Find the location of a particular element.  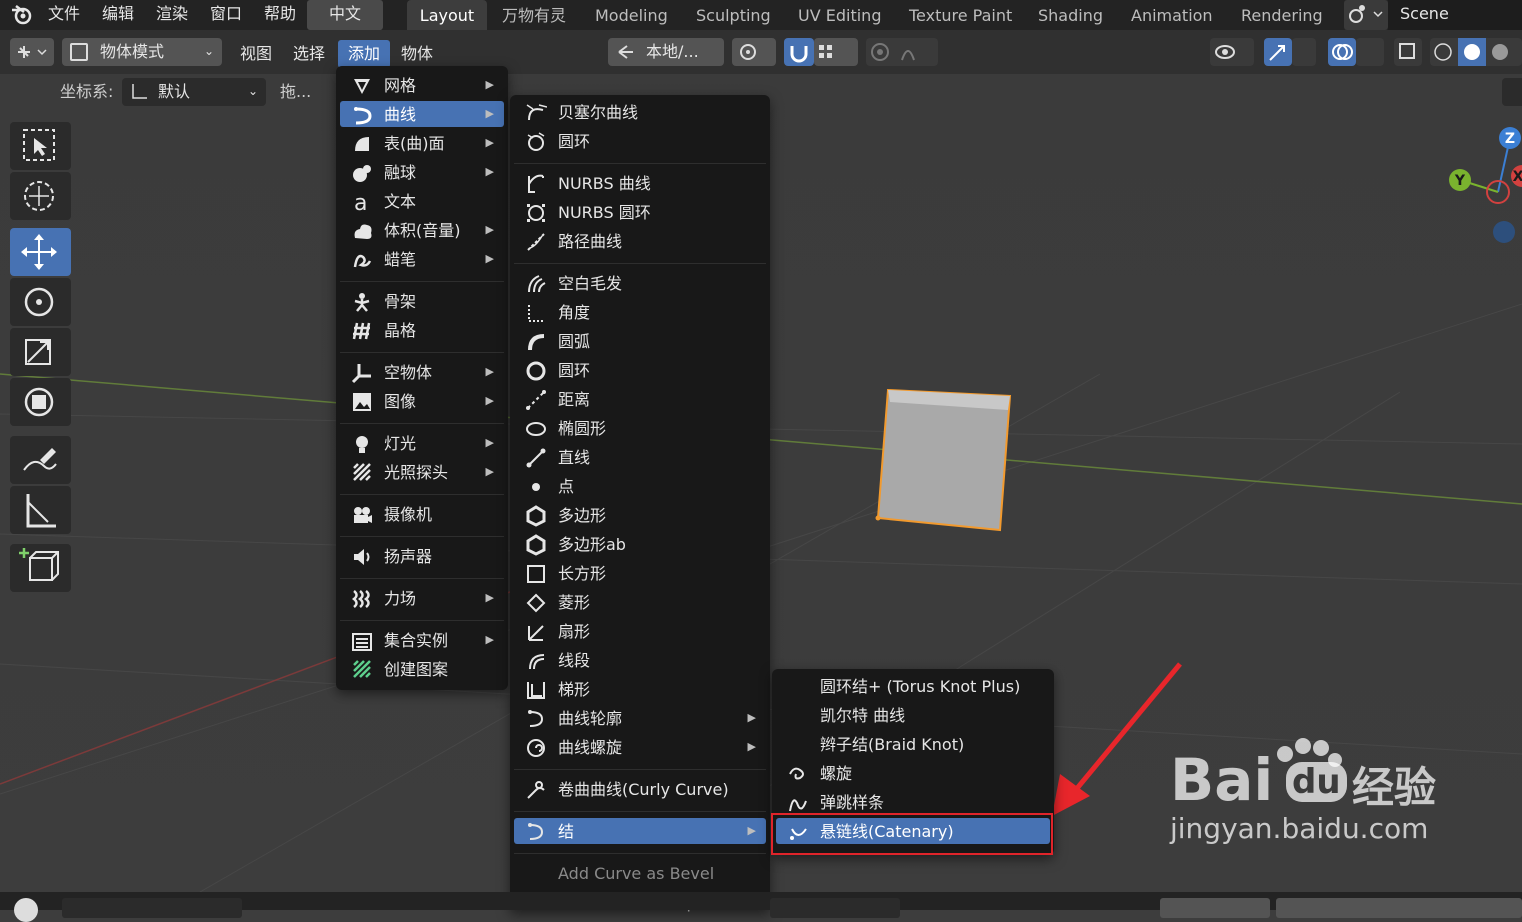

frame-range-fields is located at coordinates (1399, 908).